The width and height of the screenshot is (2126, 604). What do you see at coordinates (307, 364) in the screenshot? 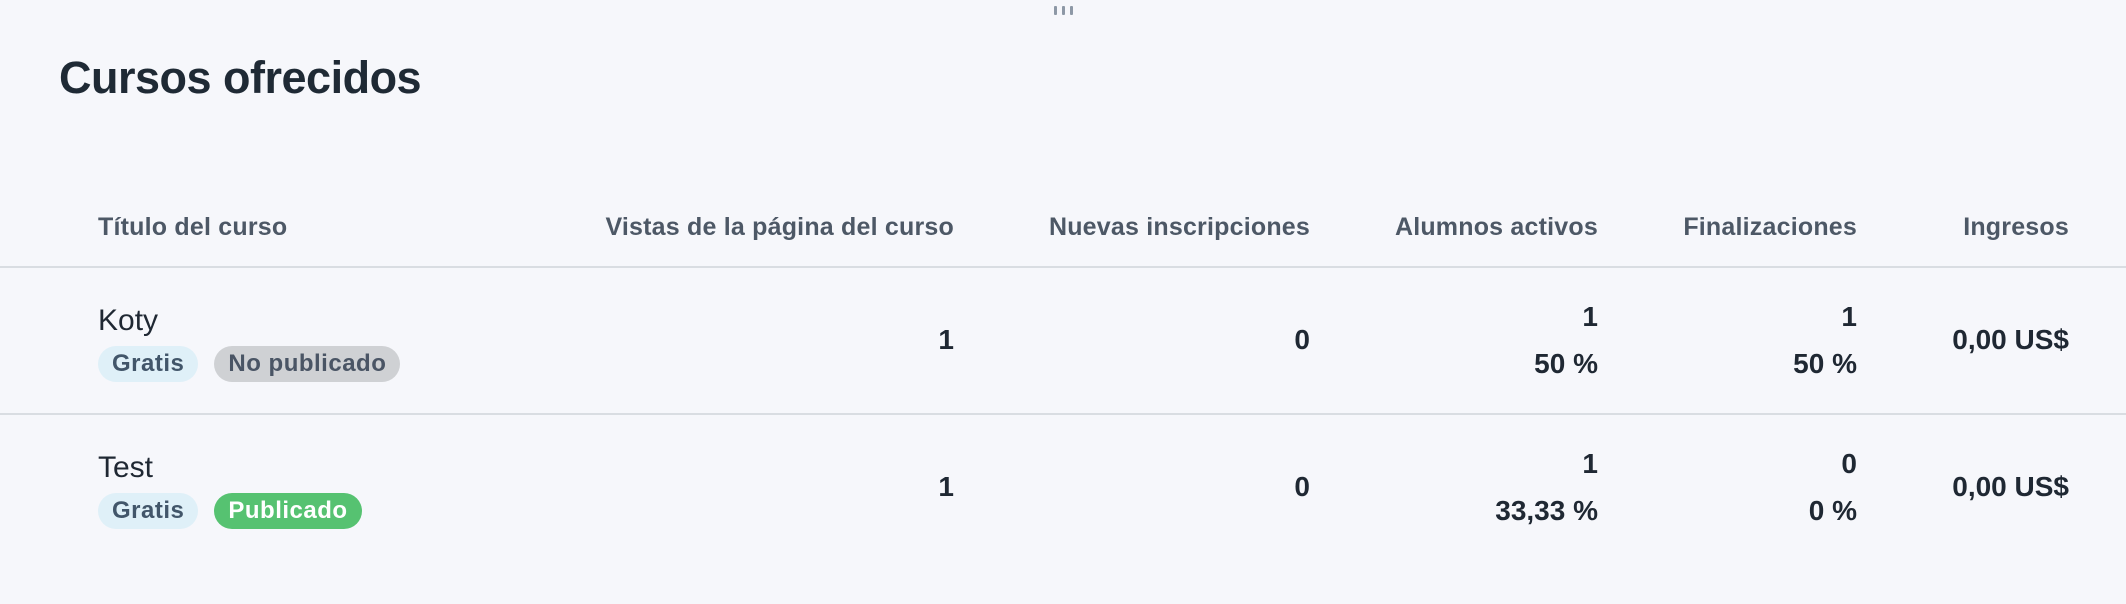
I see `status-badge: No publicado` at bounding box center [307, 364].